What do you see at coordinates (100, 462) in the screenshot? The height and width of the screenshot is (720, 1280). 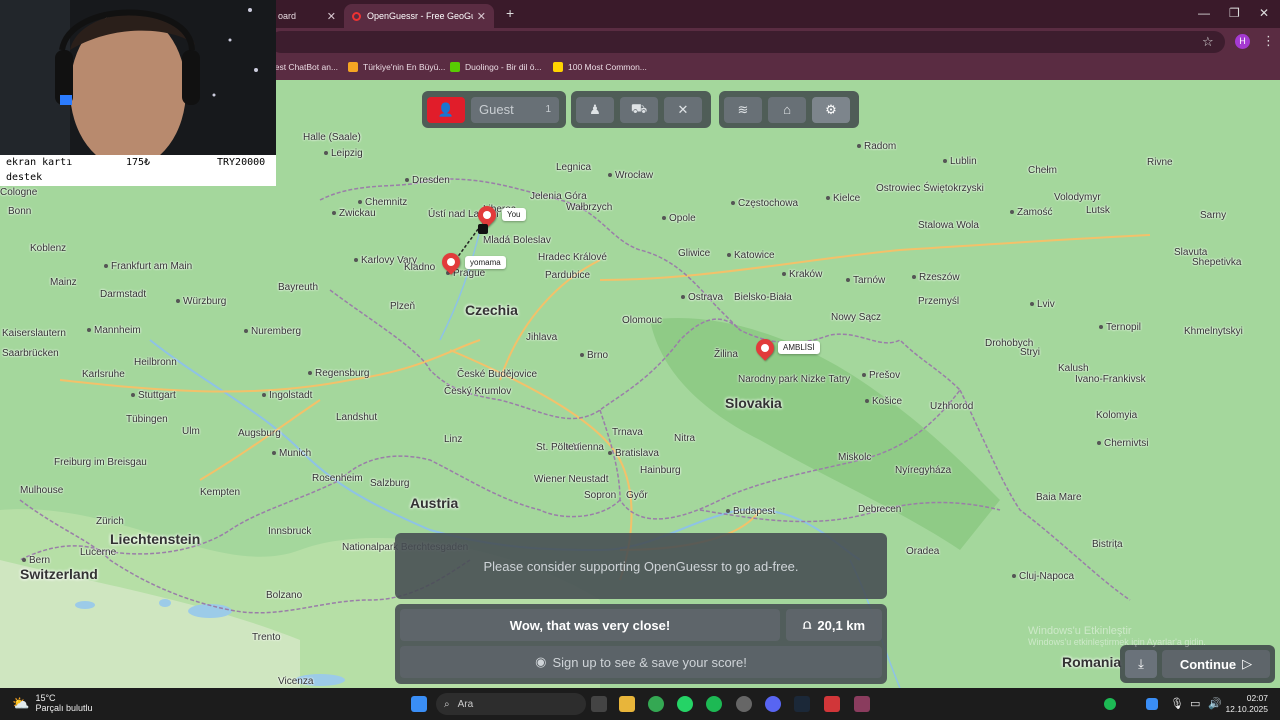 I see `city-label: Freiburg im Breisgau` at bounding box center [100, 462].